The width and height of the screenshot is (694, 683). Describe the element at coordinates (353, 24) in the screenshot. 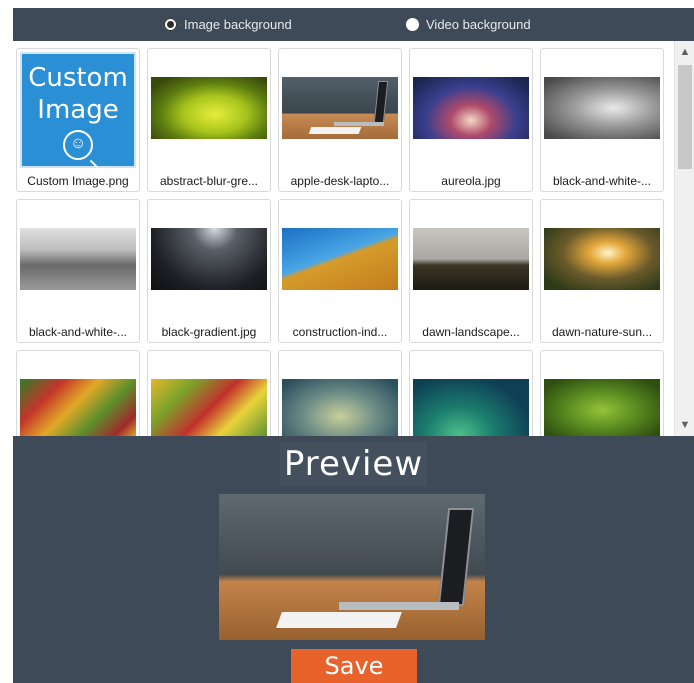

I see `background-type-bar: Image background Video background` at that location.